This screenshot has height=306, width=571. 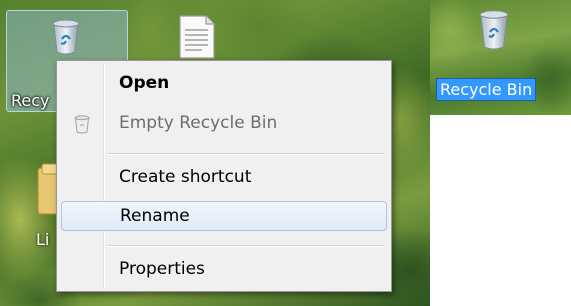 I want to click on menu-item-open: Open, so click(x=224, y=84).